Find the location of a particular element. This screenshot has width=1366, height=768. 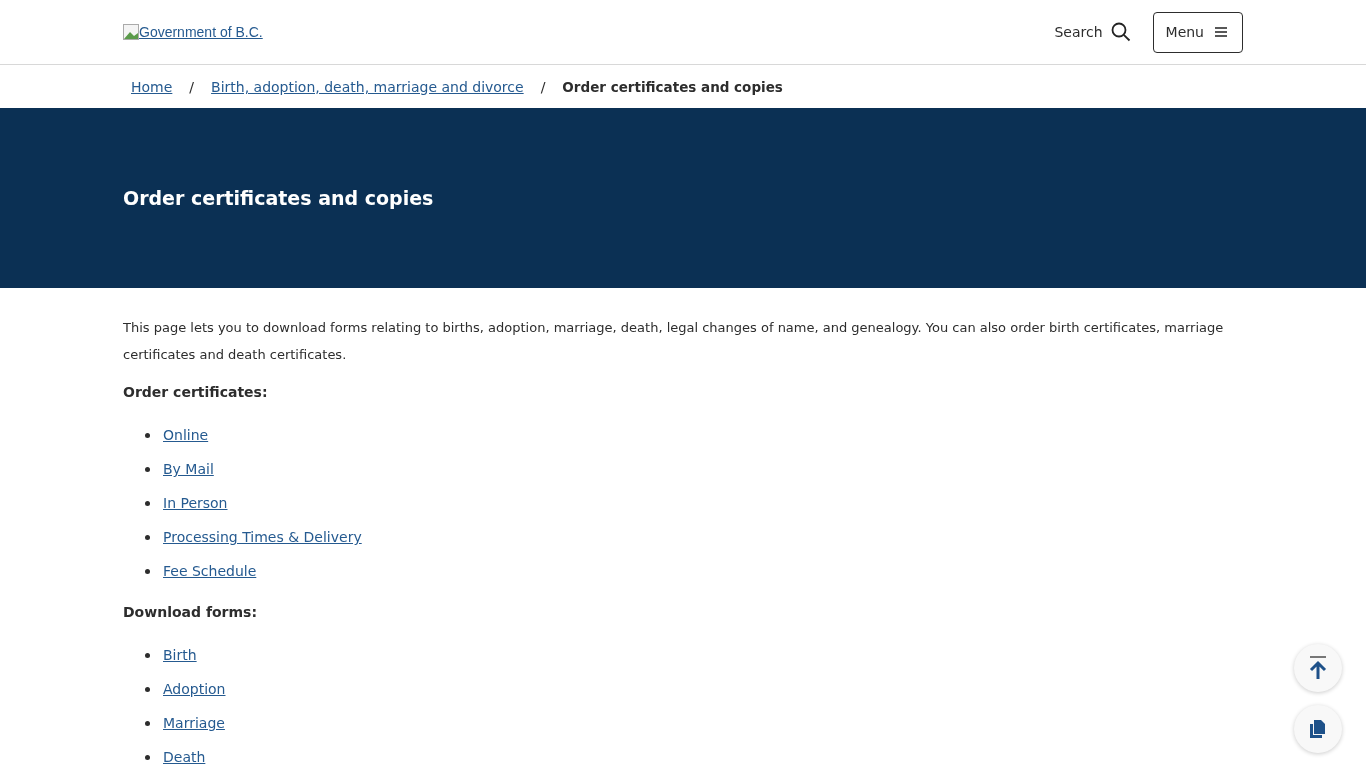

intro-paragraph: This page lets you to download forms relating to births, adoption, marriage, death, legal changes of name, and genealogy. You can also order birth certificates, marriage certificates and death certificates. is located at coordinates (674, 341).